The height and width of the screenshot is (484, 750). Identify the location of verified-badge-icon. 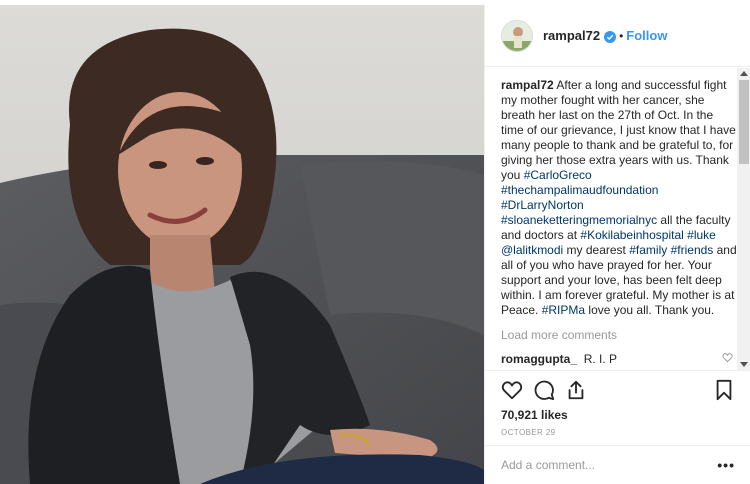
(610, 36).